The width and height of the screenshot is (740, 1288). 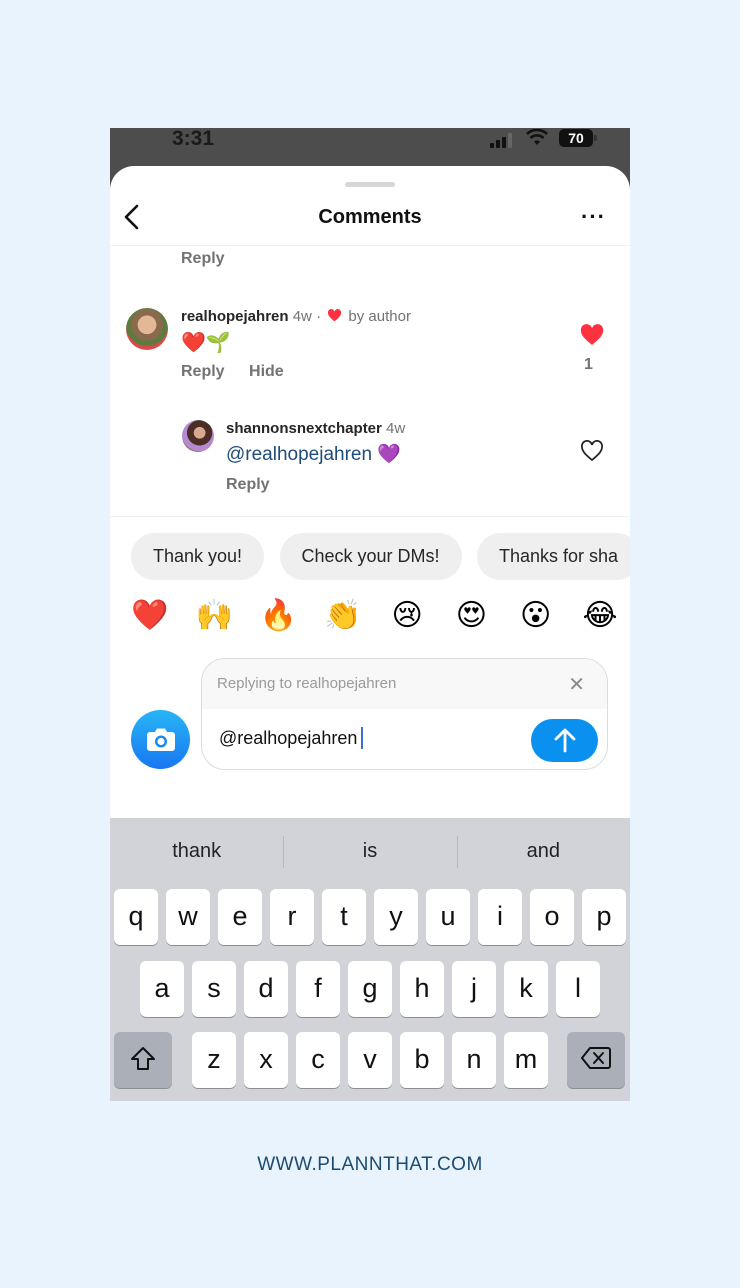 What do you see at coordinates (578, 989) in the screenshot?
I see `key-l: l` at bounding box center [578, 989].